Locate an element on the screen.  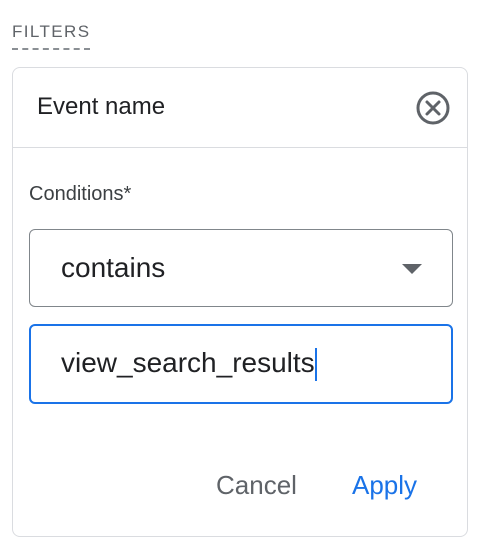
text-cursor is located at coordinates (315, 365).